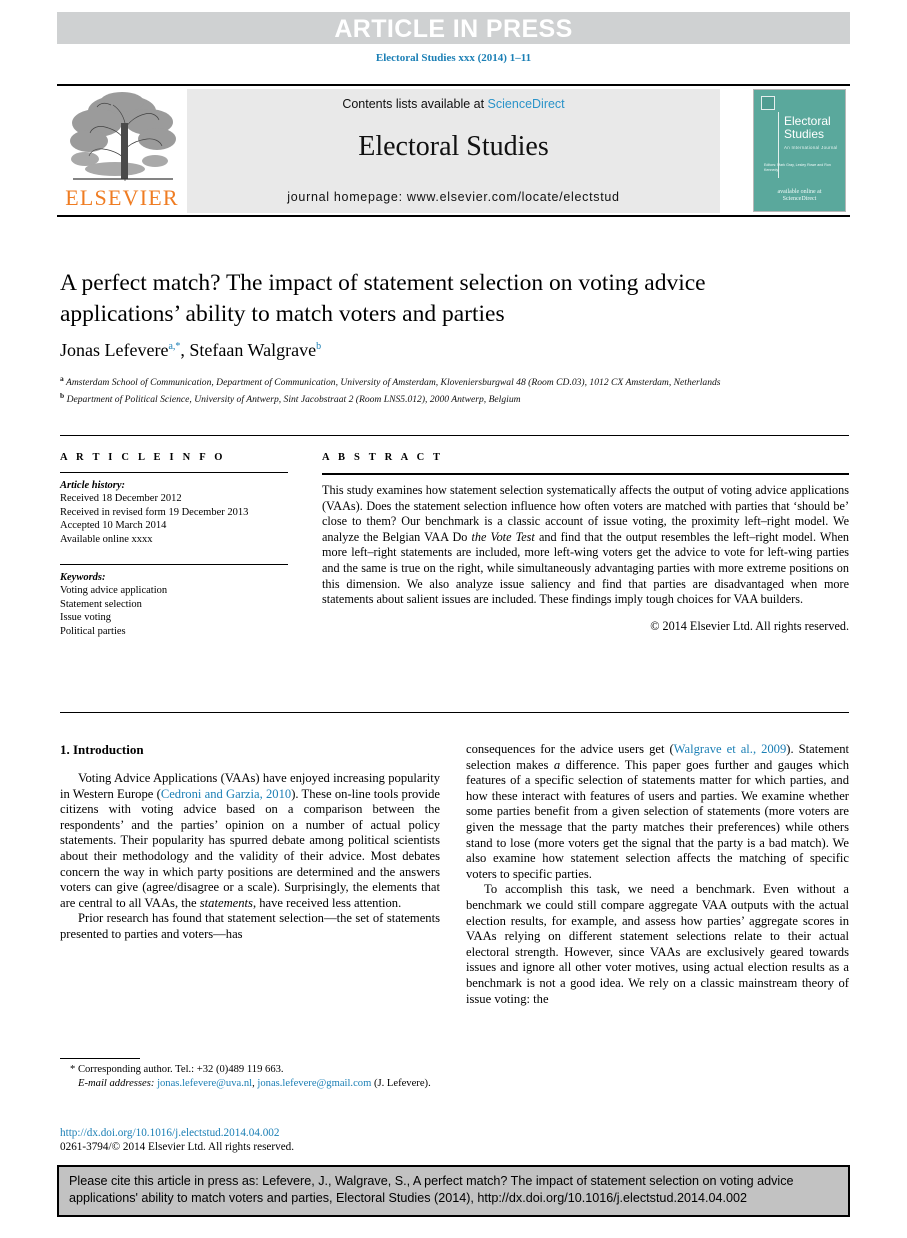 Image resolution: width=907 pixels, height=1238 pixels. What do you see at coordinates (453, 146) in the screenshot?
I see `journal-title: Electoral Studies` at bounding box center [453, 146].